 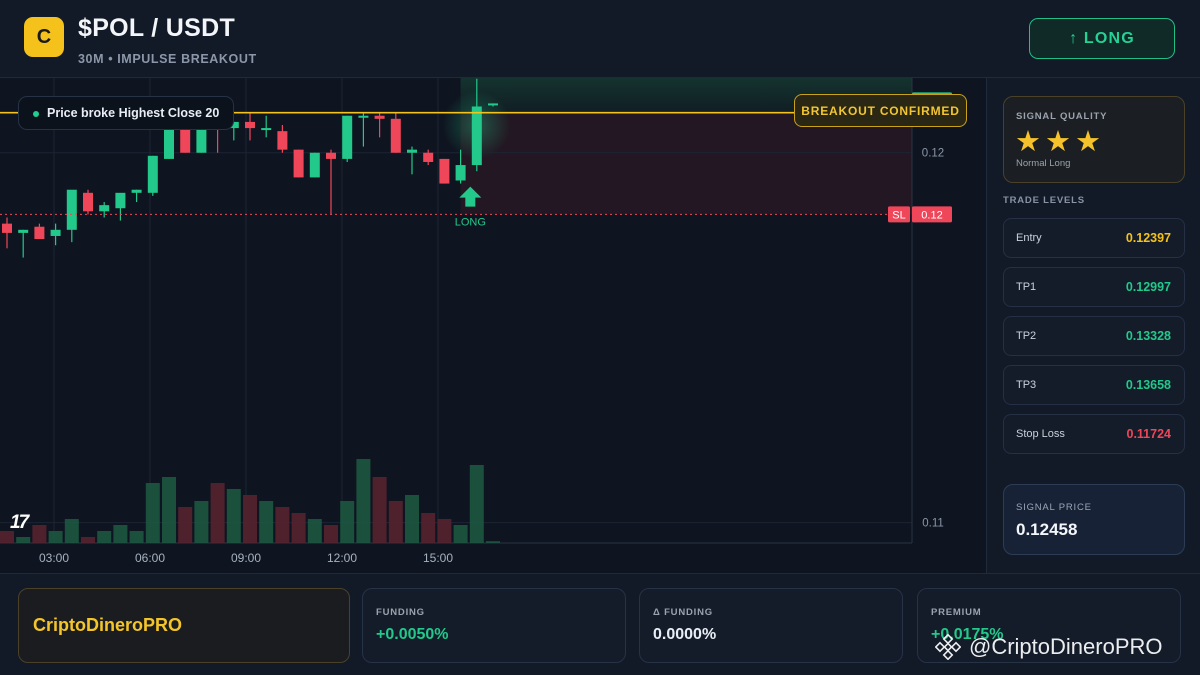 I want to click on trade-level-stop-loss: Stop Loss 0.11724, so click(x=1094, y=434).